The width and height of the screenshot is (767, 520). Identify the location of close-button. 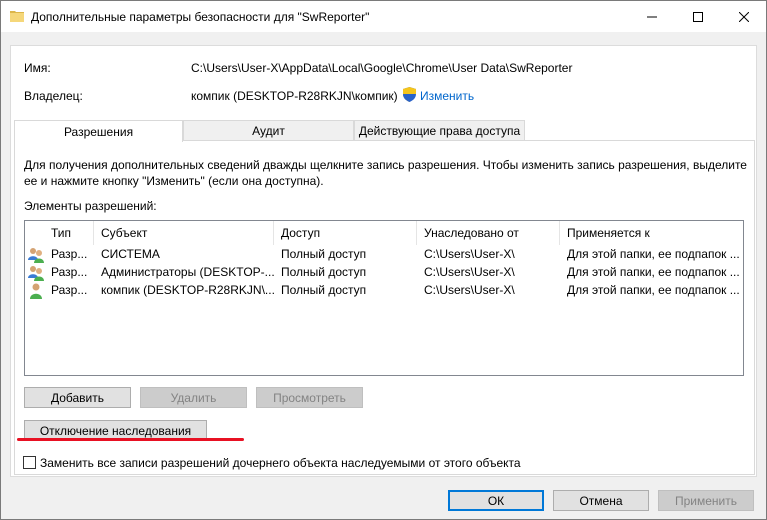
(744, 16).